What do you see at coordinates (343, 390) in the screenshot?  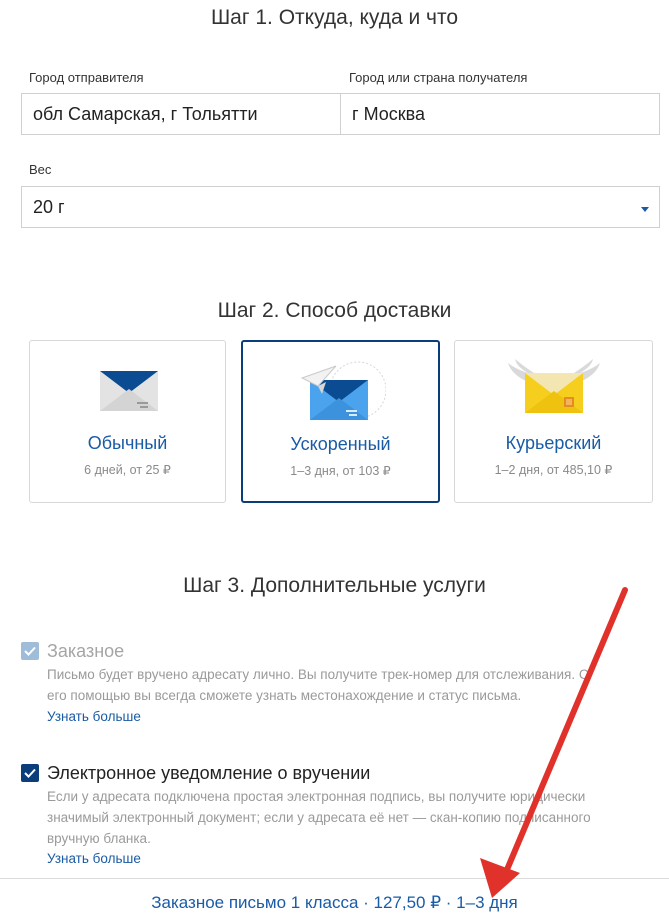 I see `blue-envelope-paper-plane-icon` at bounding box center [343, 390].